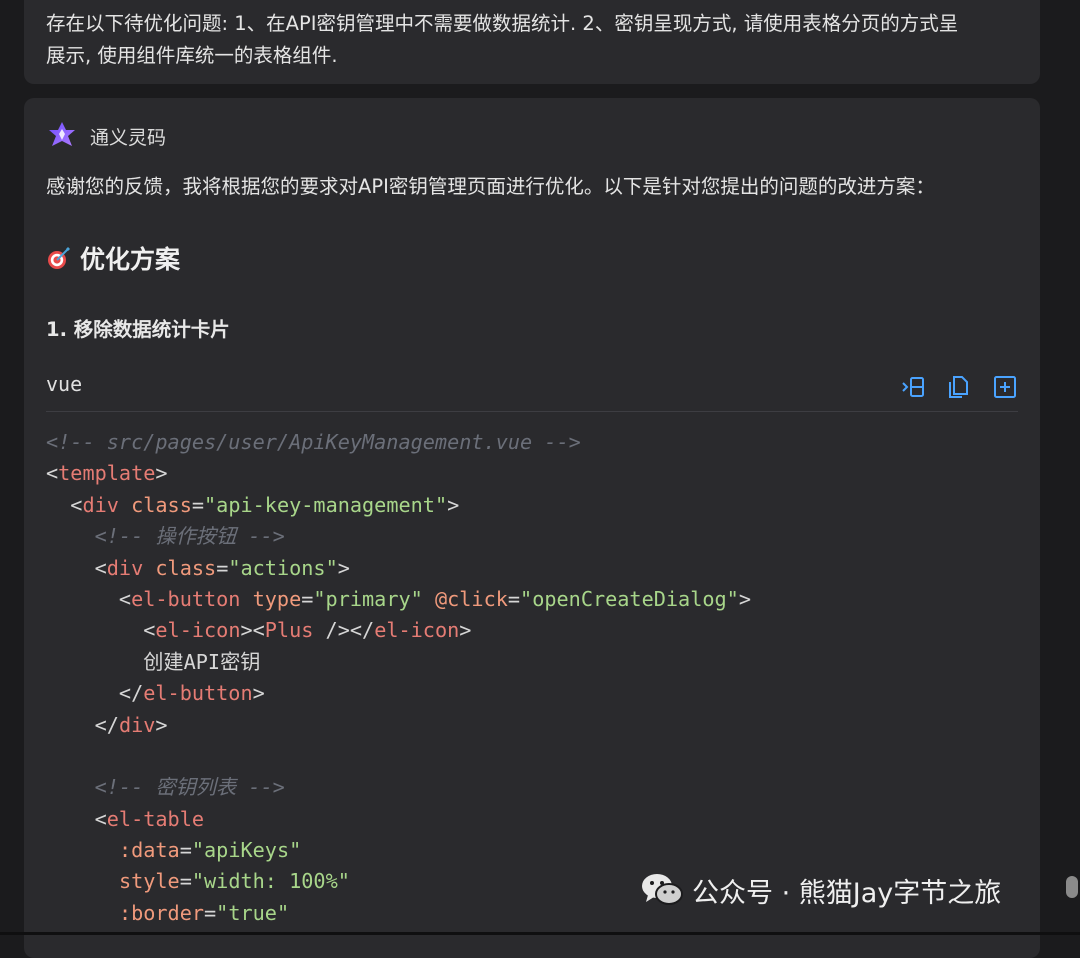  Describe the element at coordinates (107, 473) in the screenshot. I see `code-token: template` at that location.